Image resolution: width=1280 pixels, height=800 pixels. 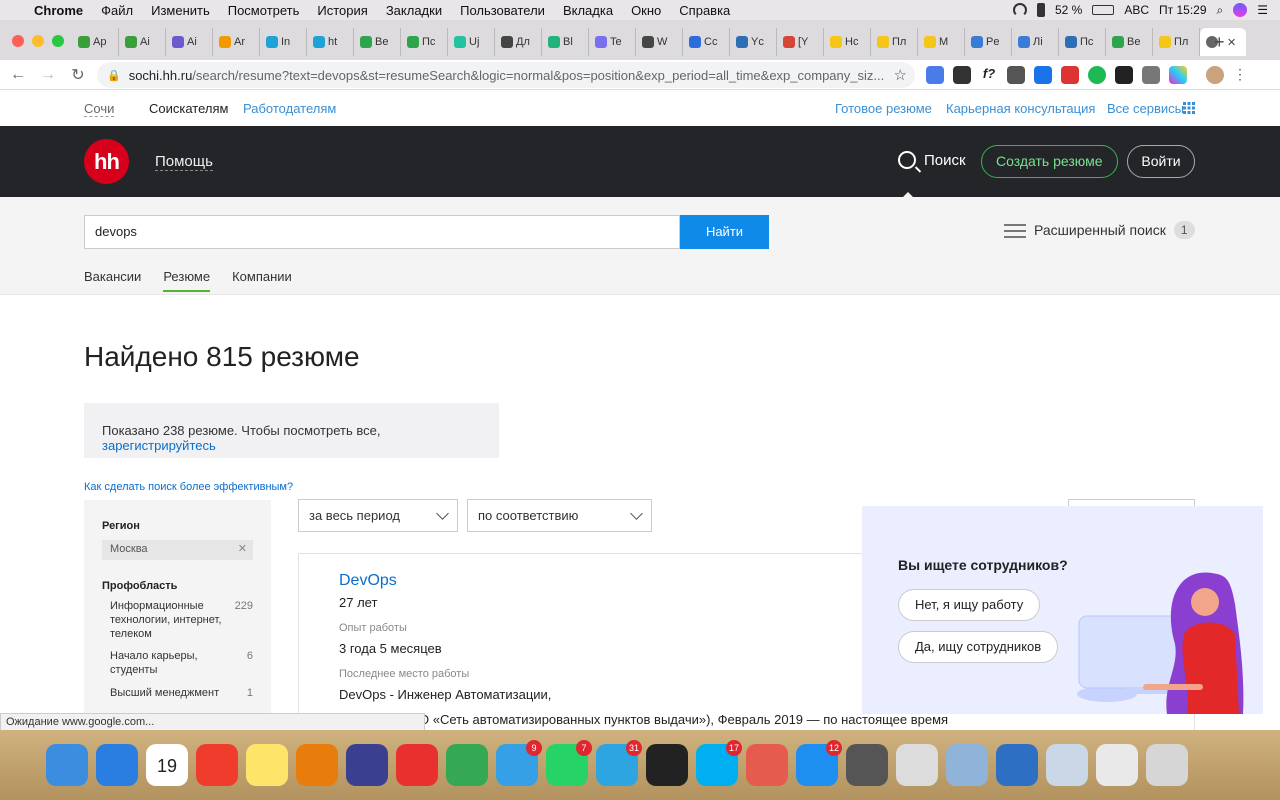 I want to click on back-icon: ←, so click(x=18, y=75).